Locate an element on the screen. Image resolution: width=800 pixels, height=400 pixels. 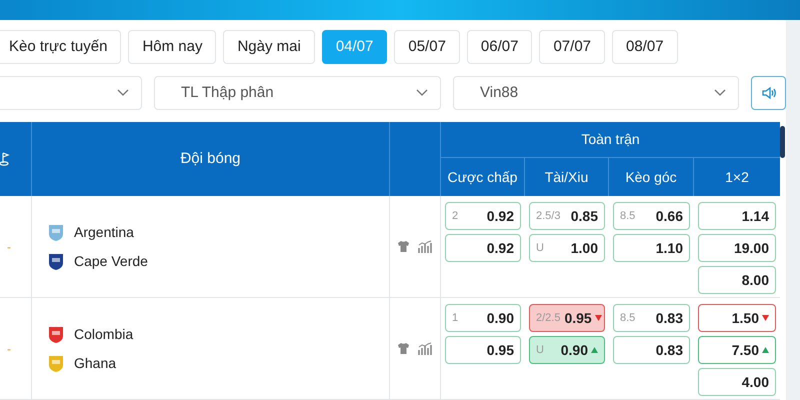
odds-cell: 8.5 0.83 is located at coordinates (651, 318).